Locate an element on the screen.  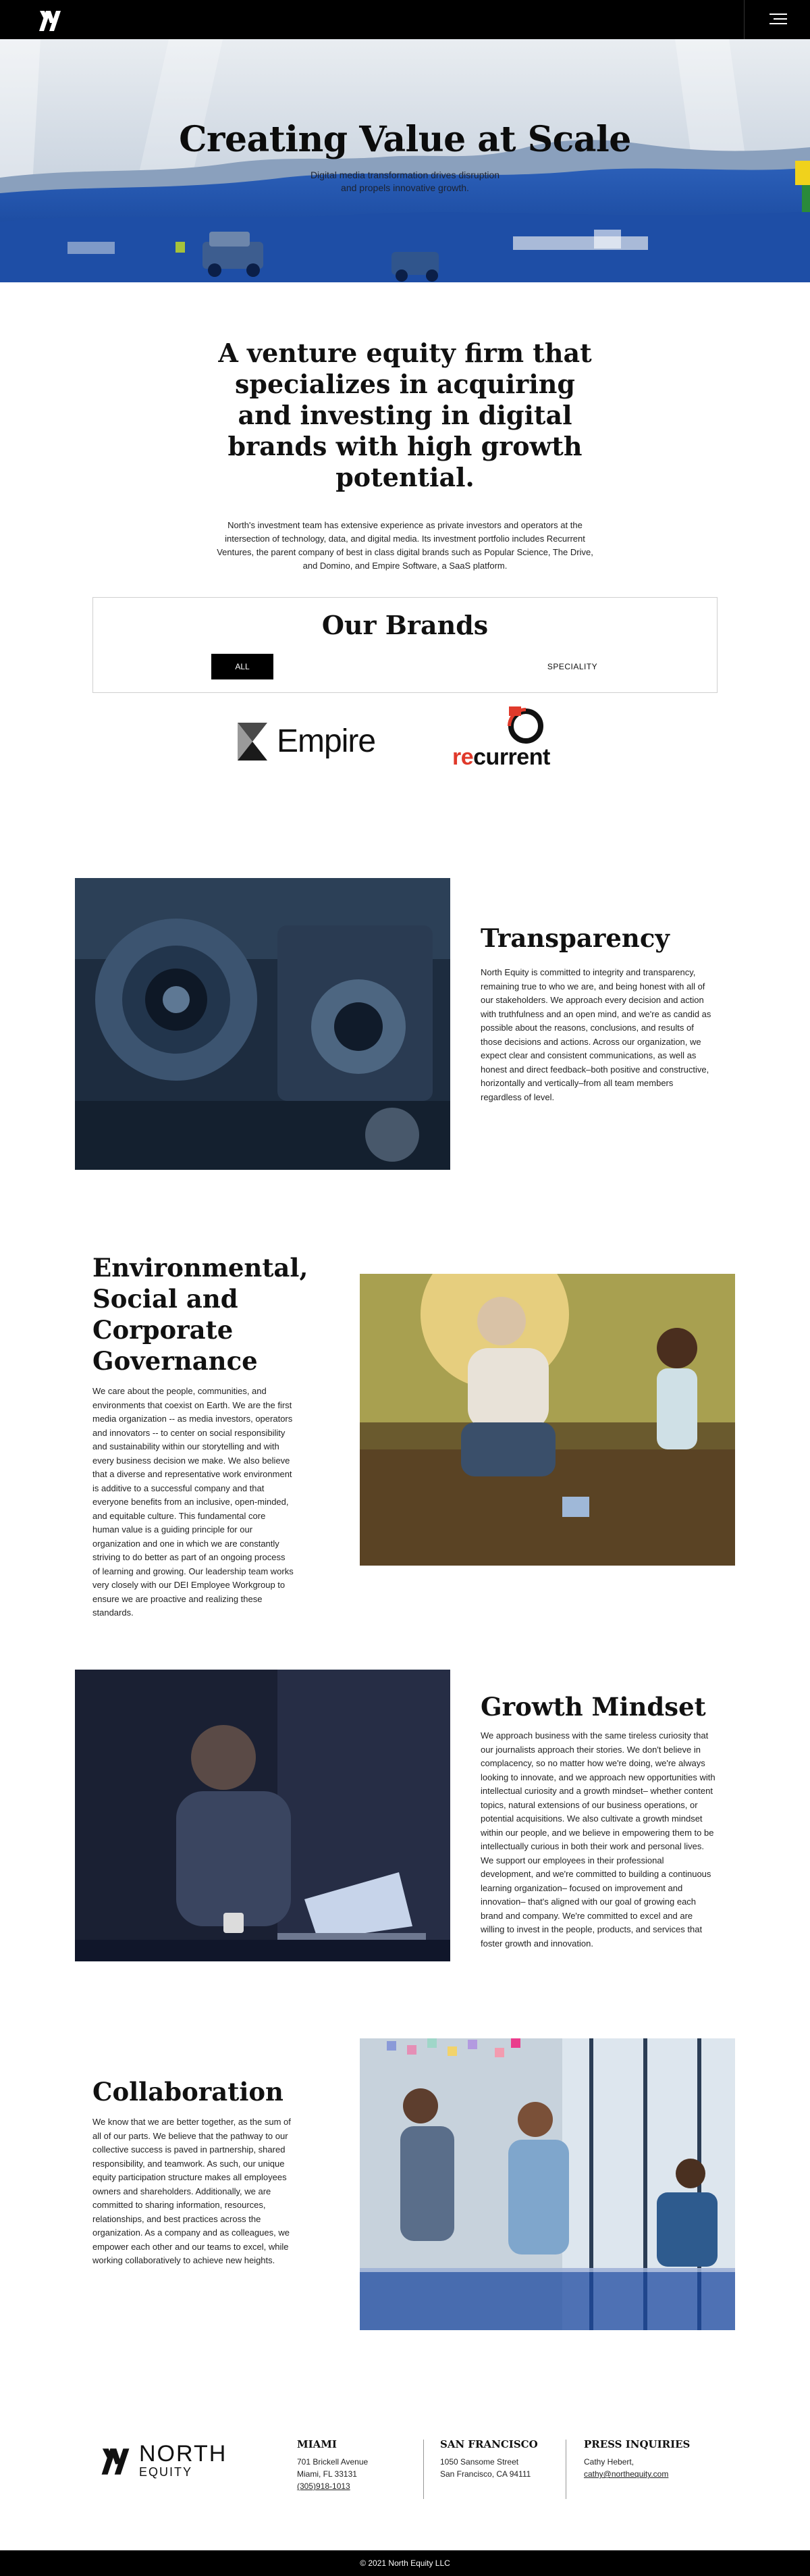
brands-title: Our Brands is located at coordinates (405, 625).